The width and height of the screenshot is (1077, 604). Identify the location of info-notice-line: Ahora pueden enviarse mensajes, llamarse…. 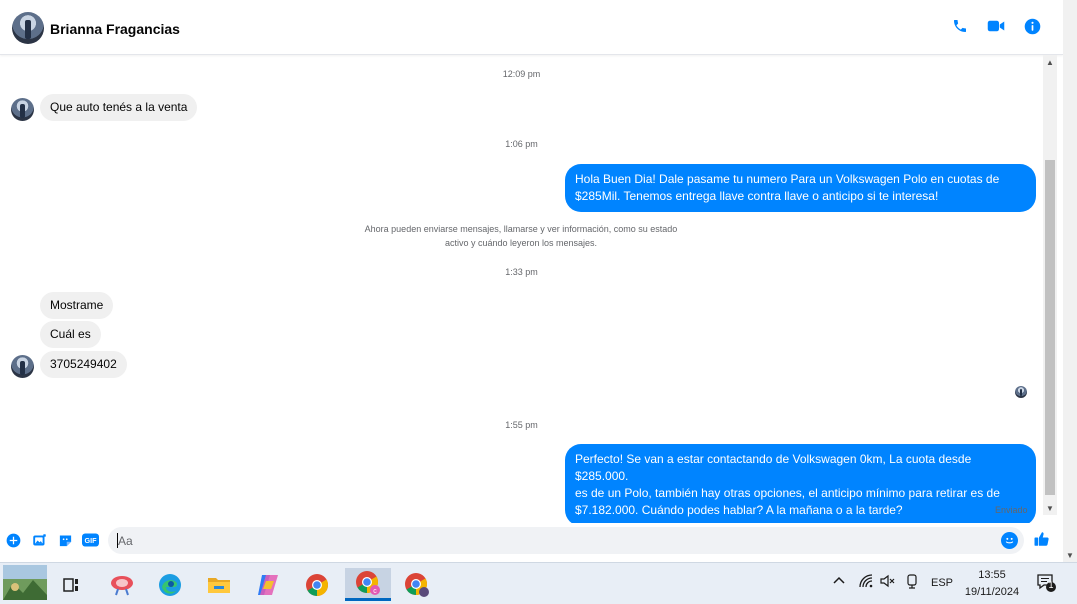
(521, 229).